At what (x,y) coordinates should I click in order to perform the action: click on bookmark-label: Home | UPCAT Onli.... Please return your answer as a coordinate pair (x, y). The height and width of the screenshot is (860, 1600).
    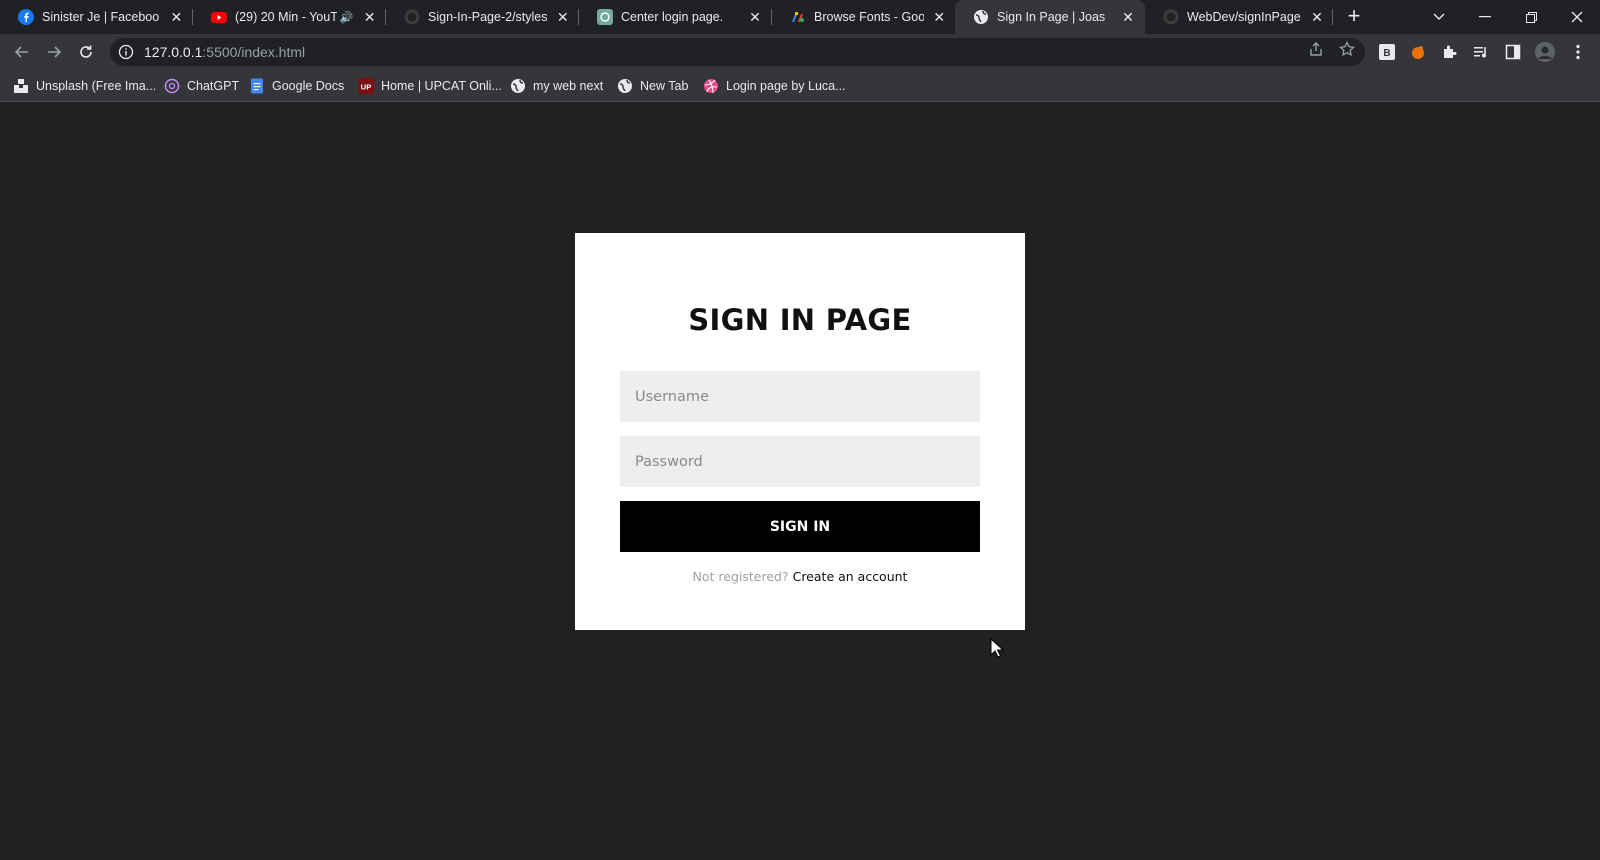
    Looking at the image, I should click on (441, 86).